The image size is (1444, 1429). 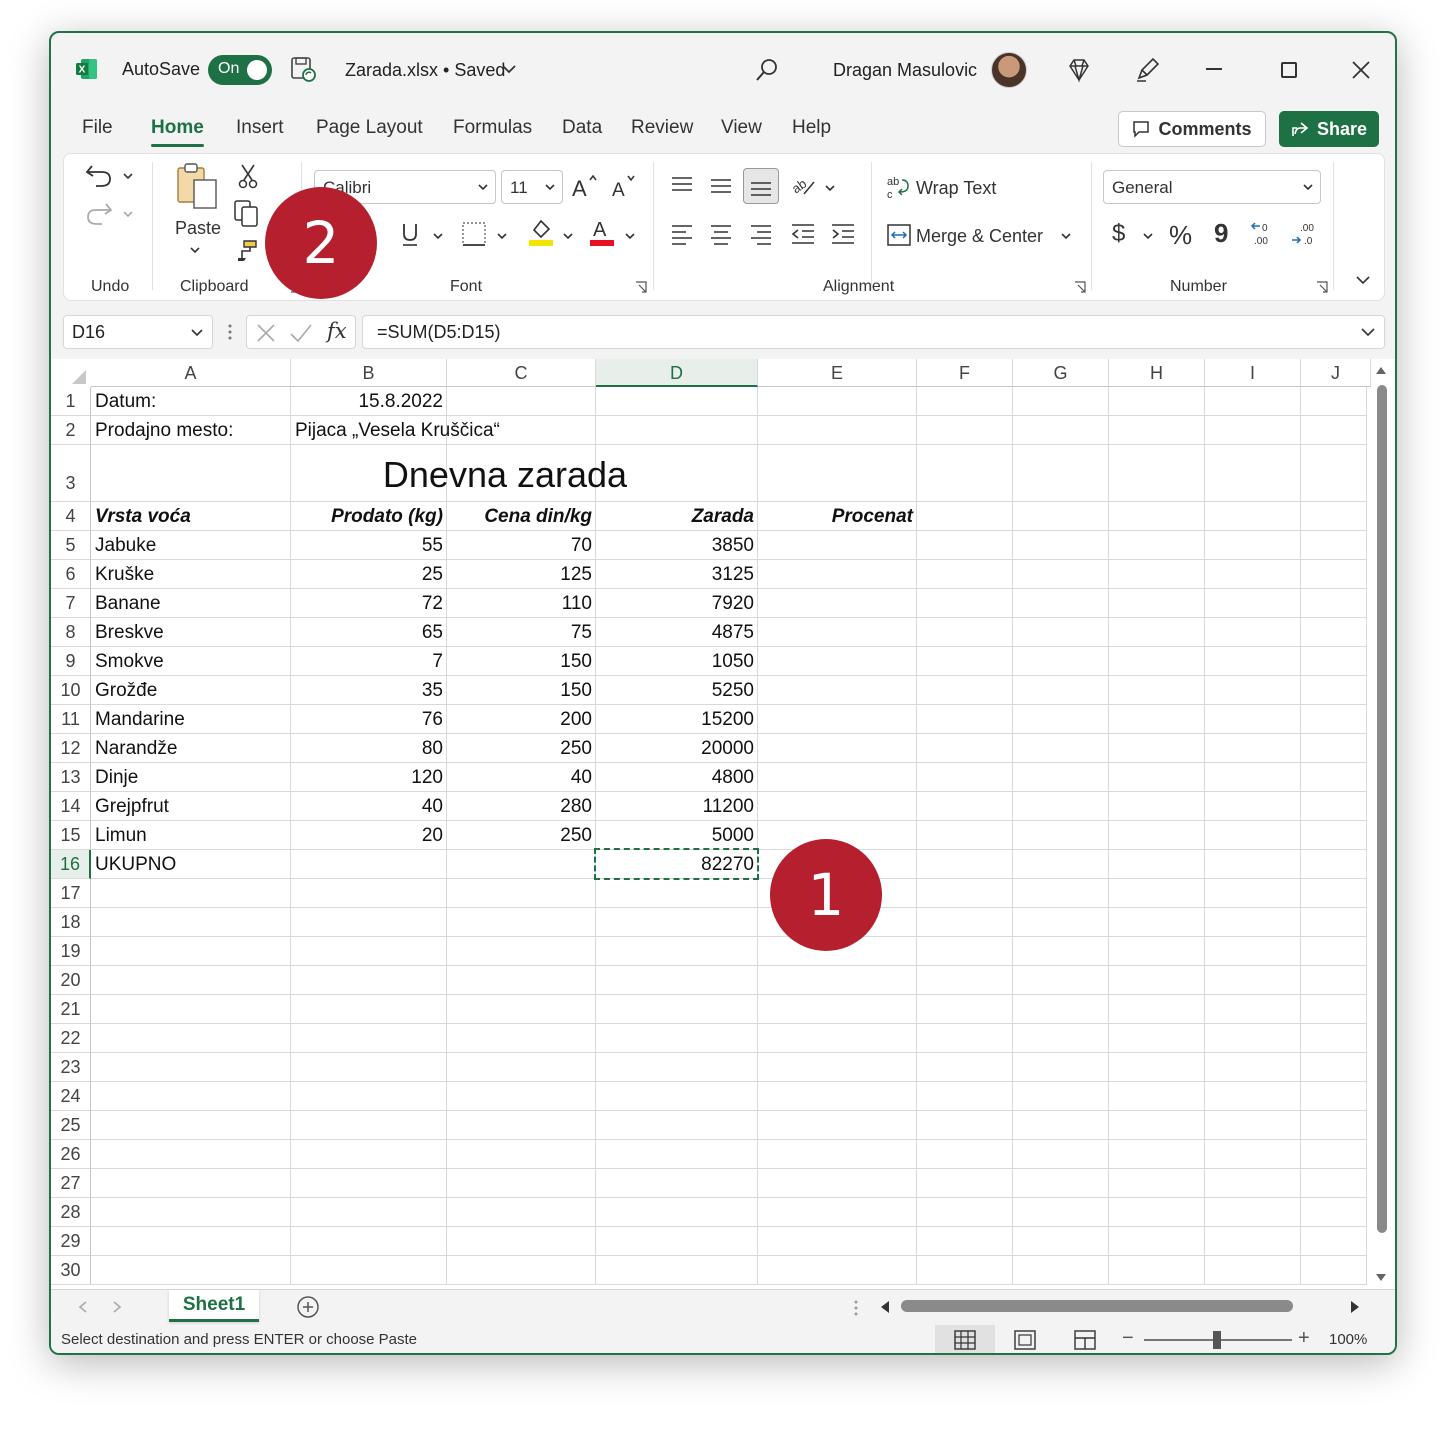 What do you see at coordinates (191, 574) in the screenshot?
I see `cell-fruit-name: Kruške` at bounding box center [191, 574].